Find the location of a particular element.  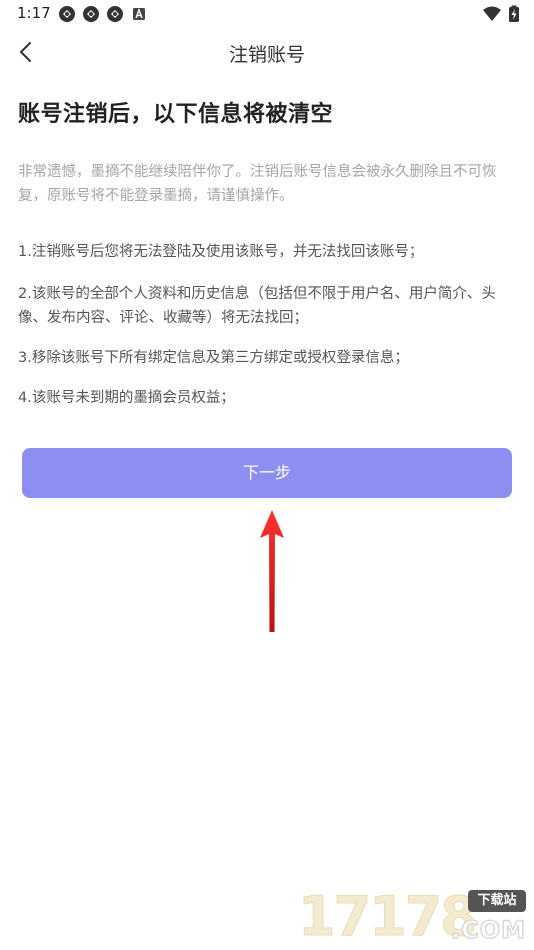

list-item: 3.移除该账号下所有绑定信息及第三方绑定或授权登录信息； is located at coordinates (213, 358).